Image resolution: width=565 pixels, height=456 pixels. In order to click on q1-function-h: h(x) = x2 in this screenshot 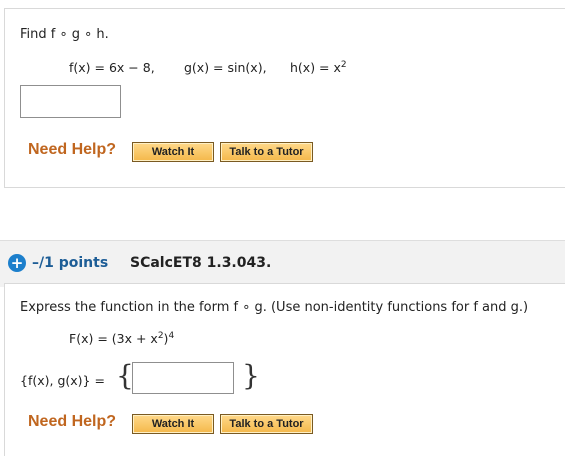, I will do `click(318, 67)`.